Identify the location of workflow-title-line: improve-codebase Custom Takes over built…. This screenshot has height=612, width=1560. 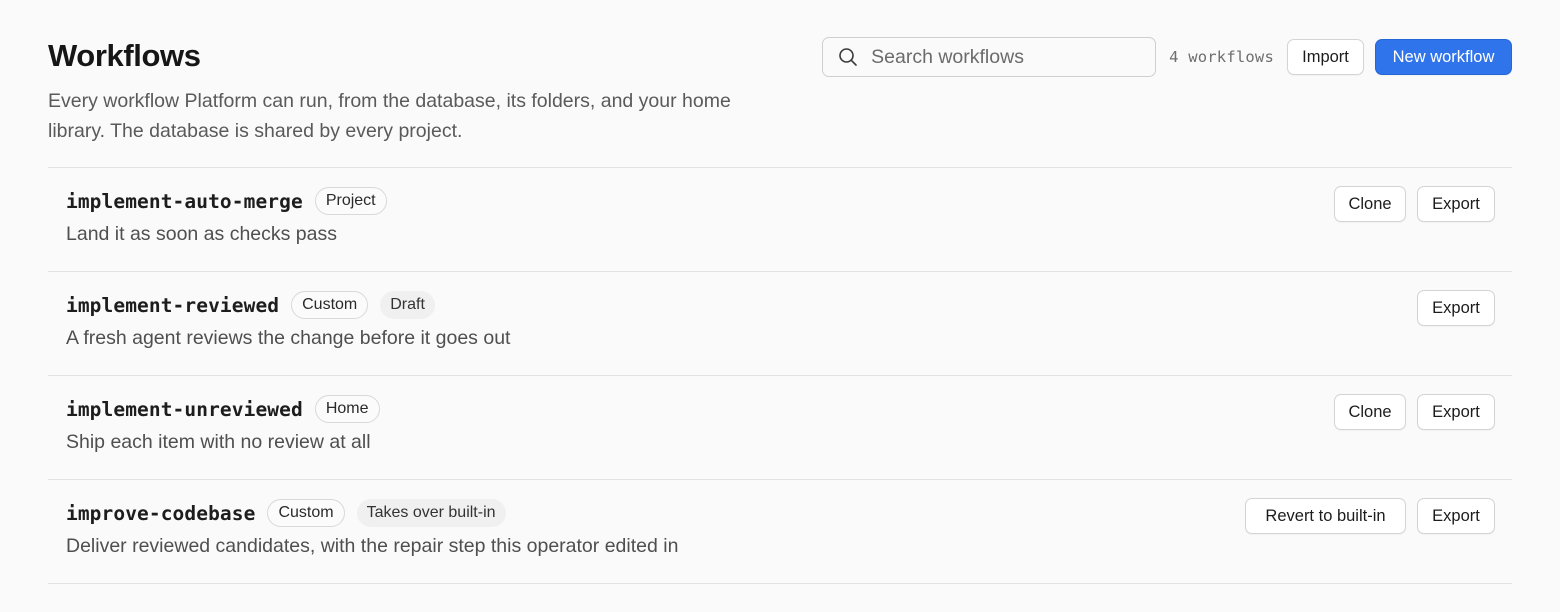
(286, 513).